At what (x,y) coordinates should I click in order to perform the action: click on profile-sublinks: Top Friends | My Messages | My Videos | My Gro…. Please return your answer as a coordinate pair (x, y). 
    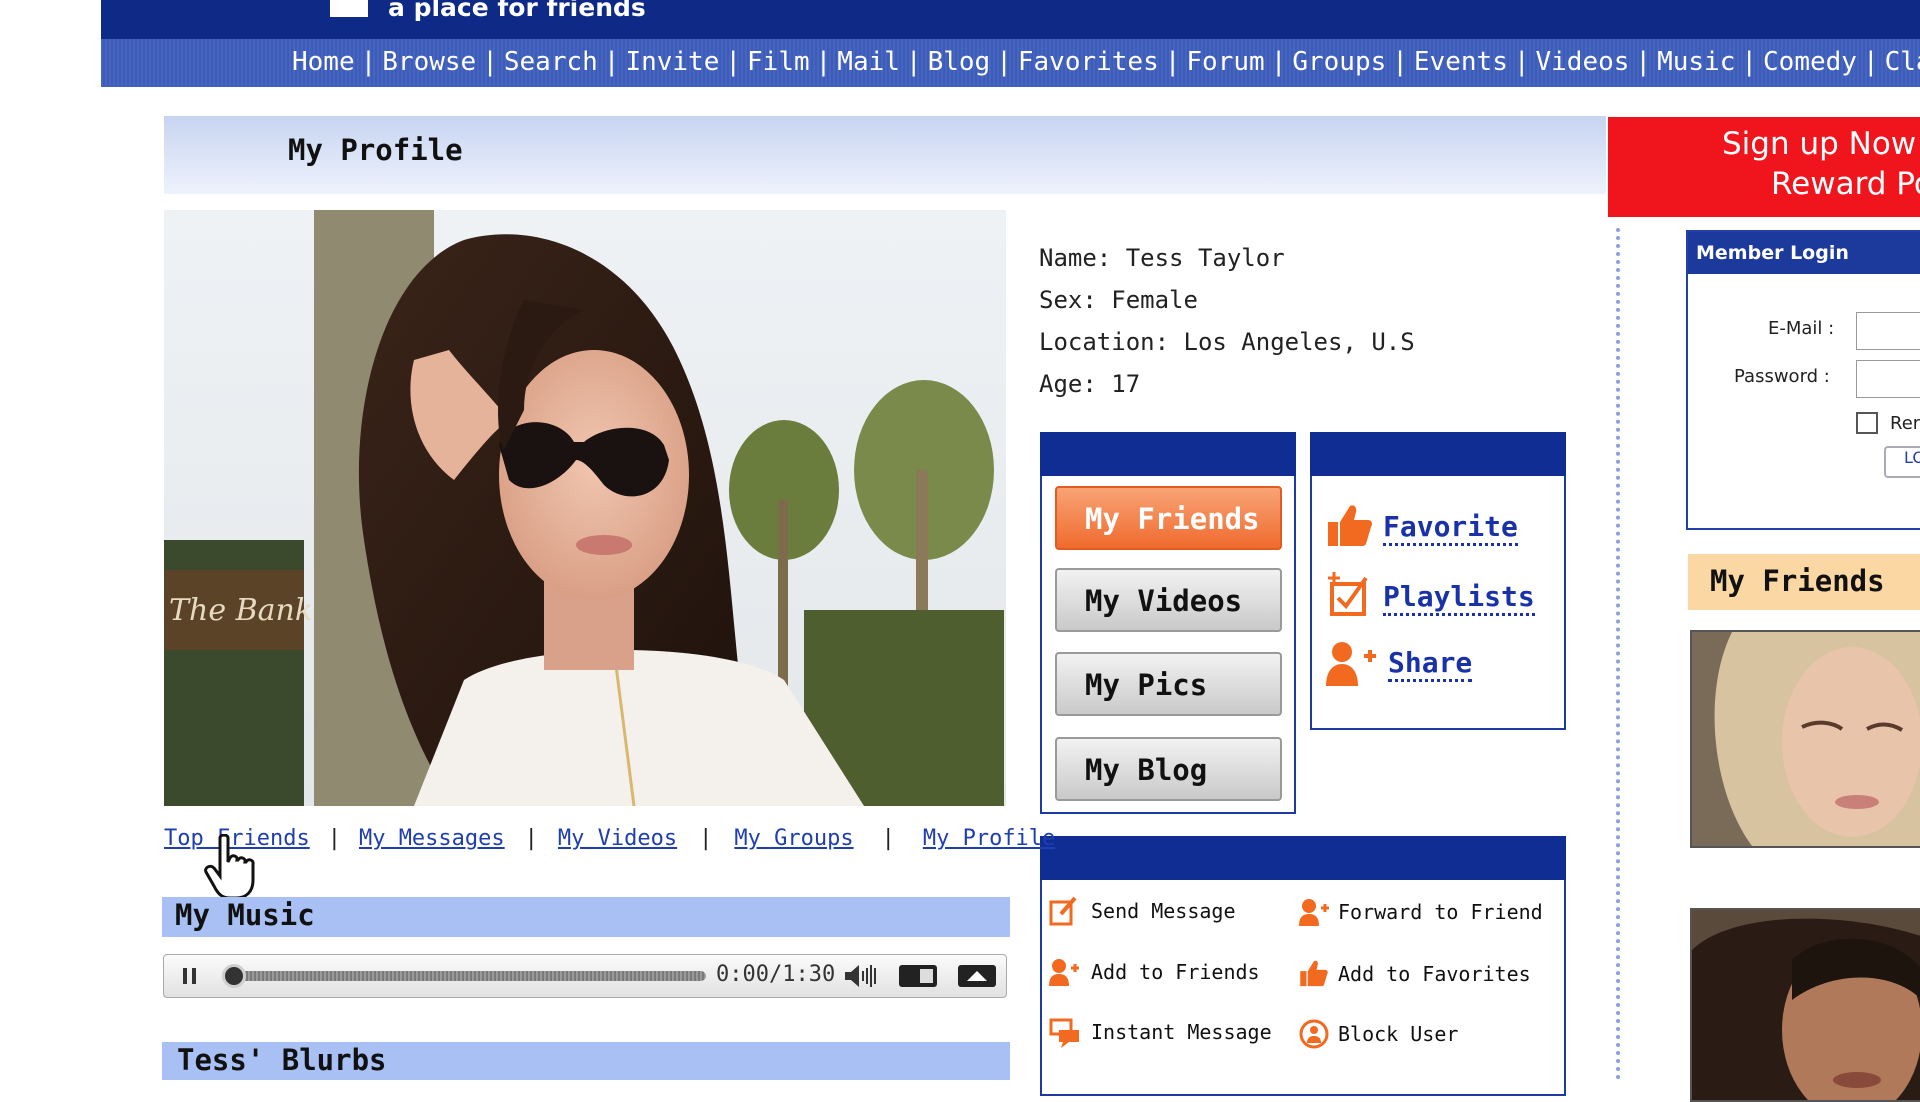
    Looking at the image, I should click on (609, 838).